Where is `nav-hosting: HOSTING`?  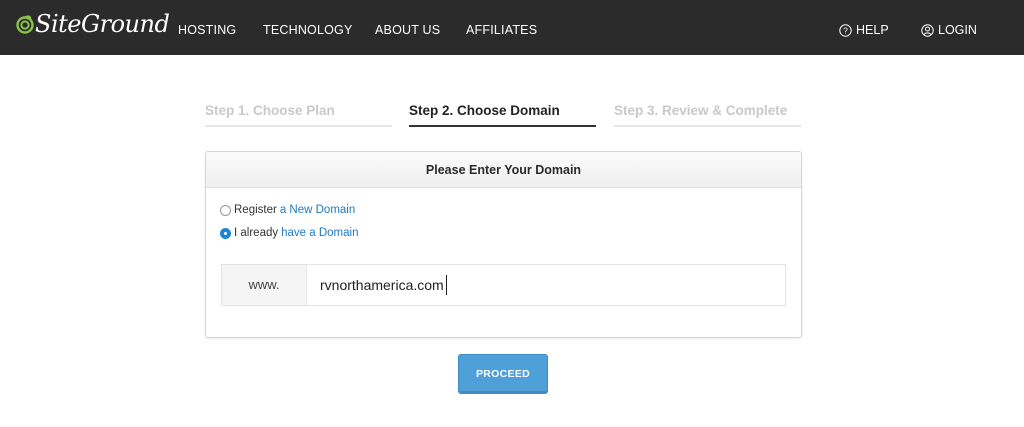 nav-hosting: HOSTING is located at coordinates (207, 30).